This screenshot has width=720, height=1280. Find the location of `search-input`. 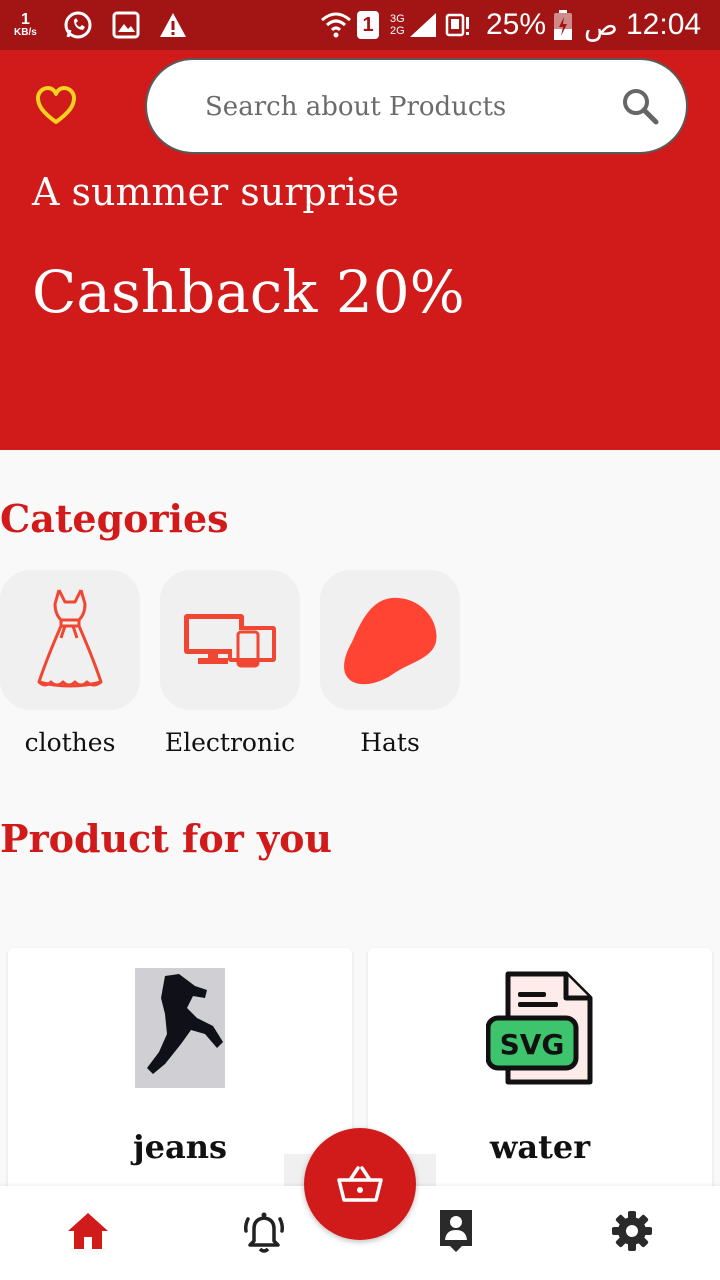

search-input is located at coordinates (395, 107).